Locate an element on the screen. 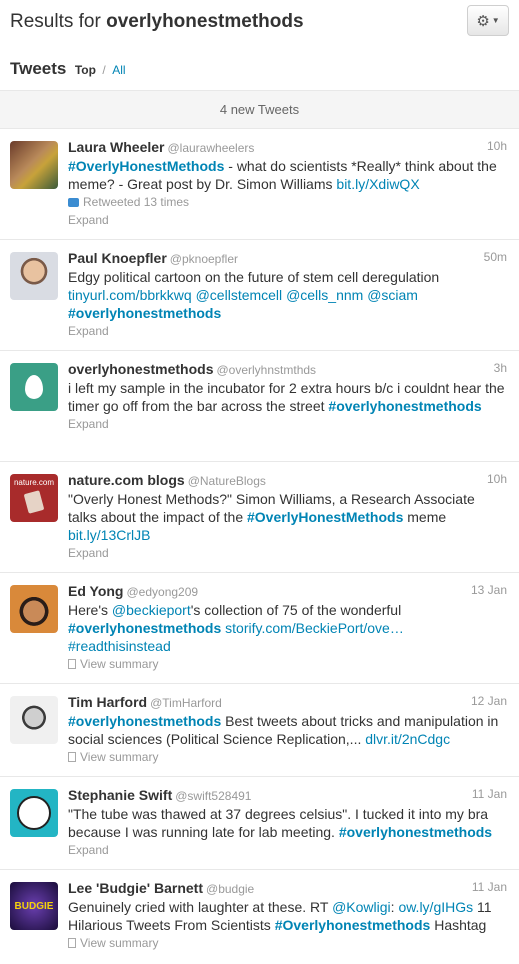 The height and width of the screenshot is (964, 519). egg-icon is located at coordinates (34, 387).